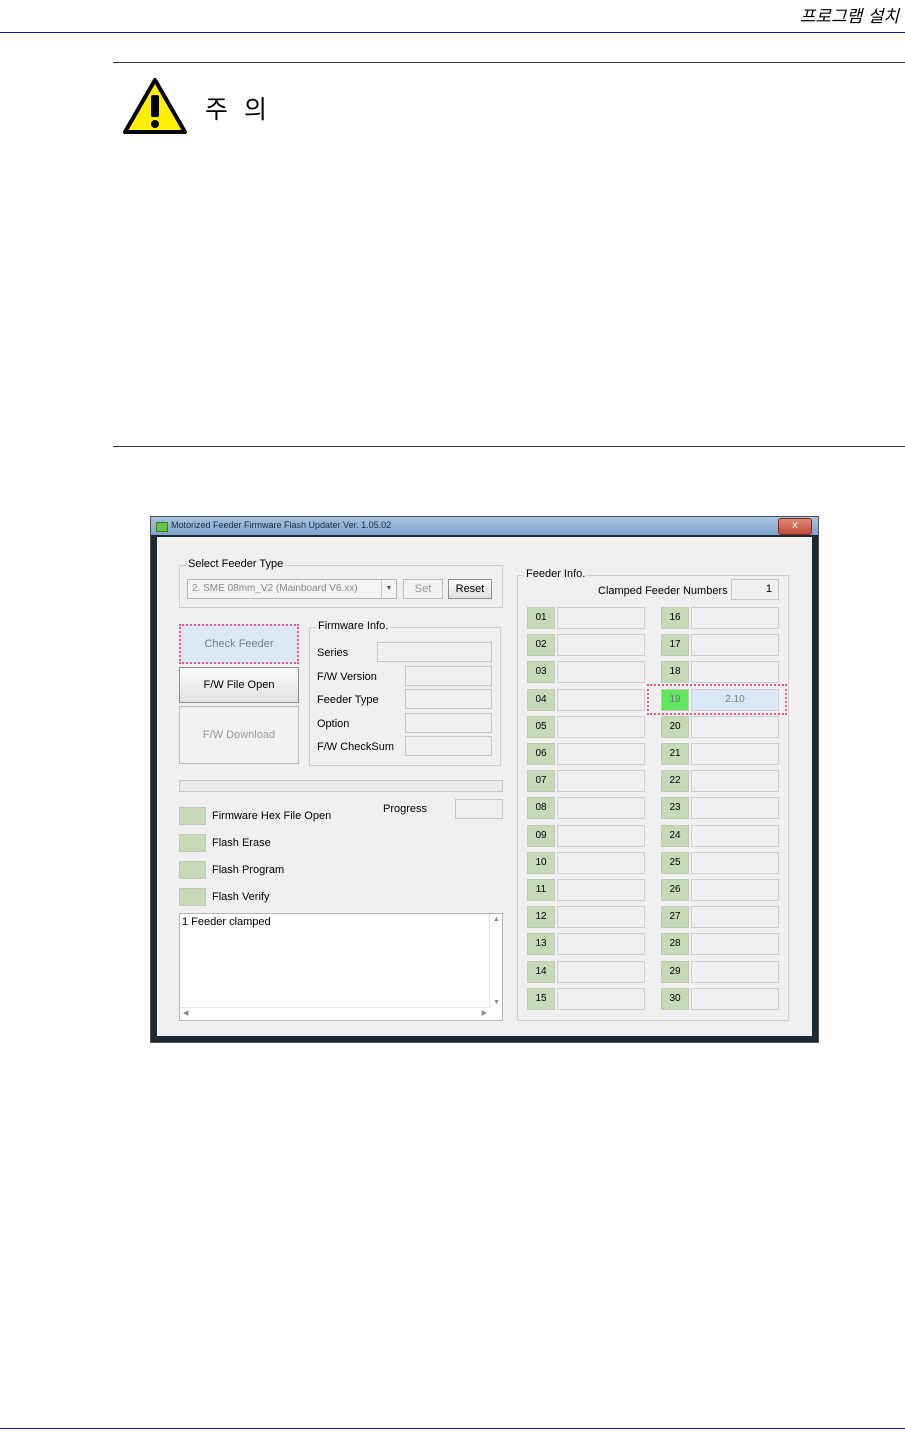 Image resolution: width=905 pixels, height=1440 pixels. I want to click on feeder-slot-number: 16, so click(675, 618).